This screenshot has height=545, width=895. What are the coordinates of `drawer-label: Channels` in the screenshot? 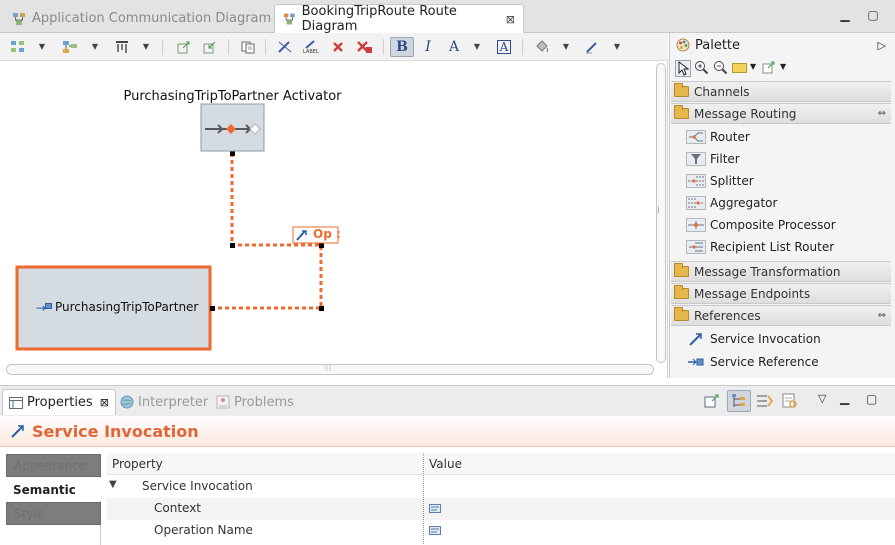 It's located at (722, 91).